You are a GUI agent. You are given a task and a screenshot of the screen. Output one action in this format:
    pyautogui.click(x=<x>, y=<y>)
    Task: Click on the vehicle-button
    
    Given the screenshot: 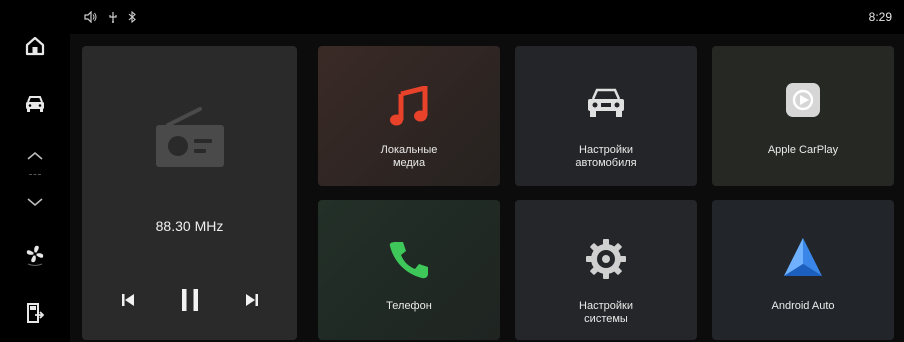 What is the action you would take?
    pyautogui.click(x=35, y=104)
    